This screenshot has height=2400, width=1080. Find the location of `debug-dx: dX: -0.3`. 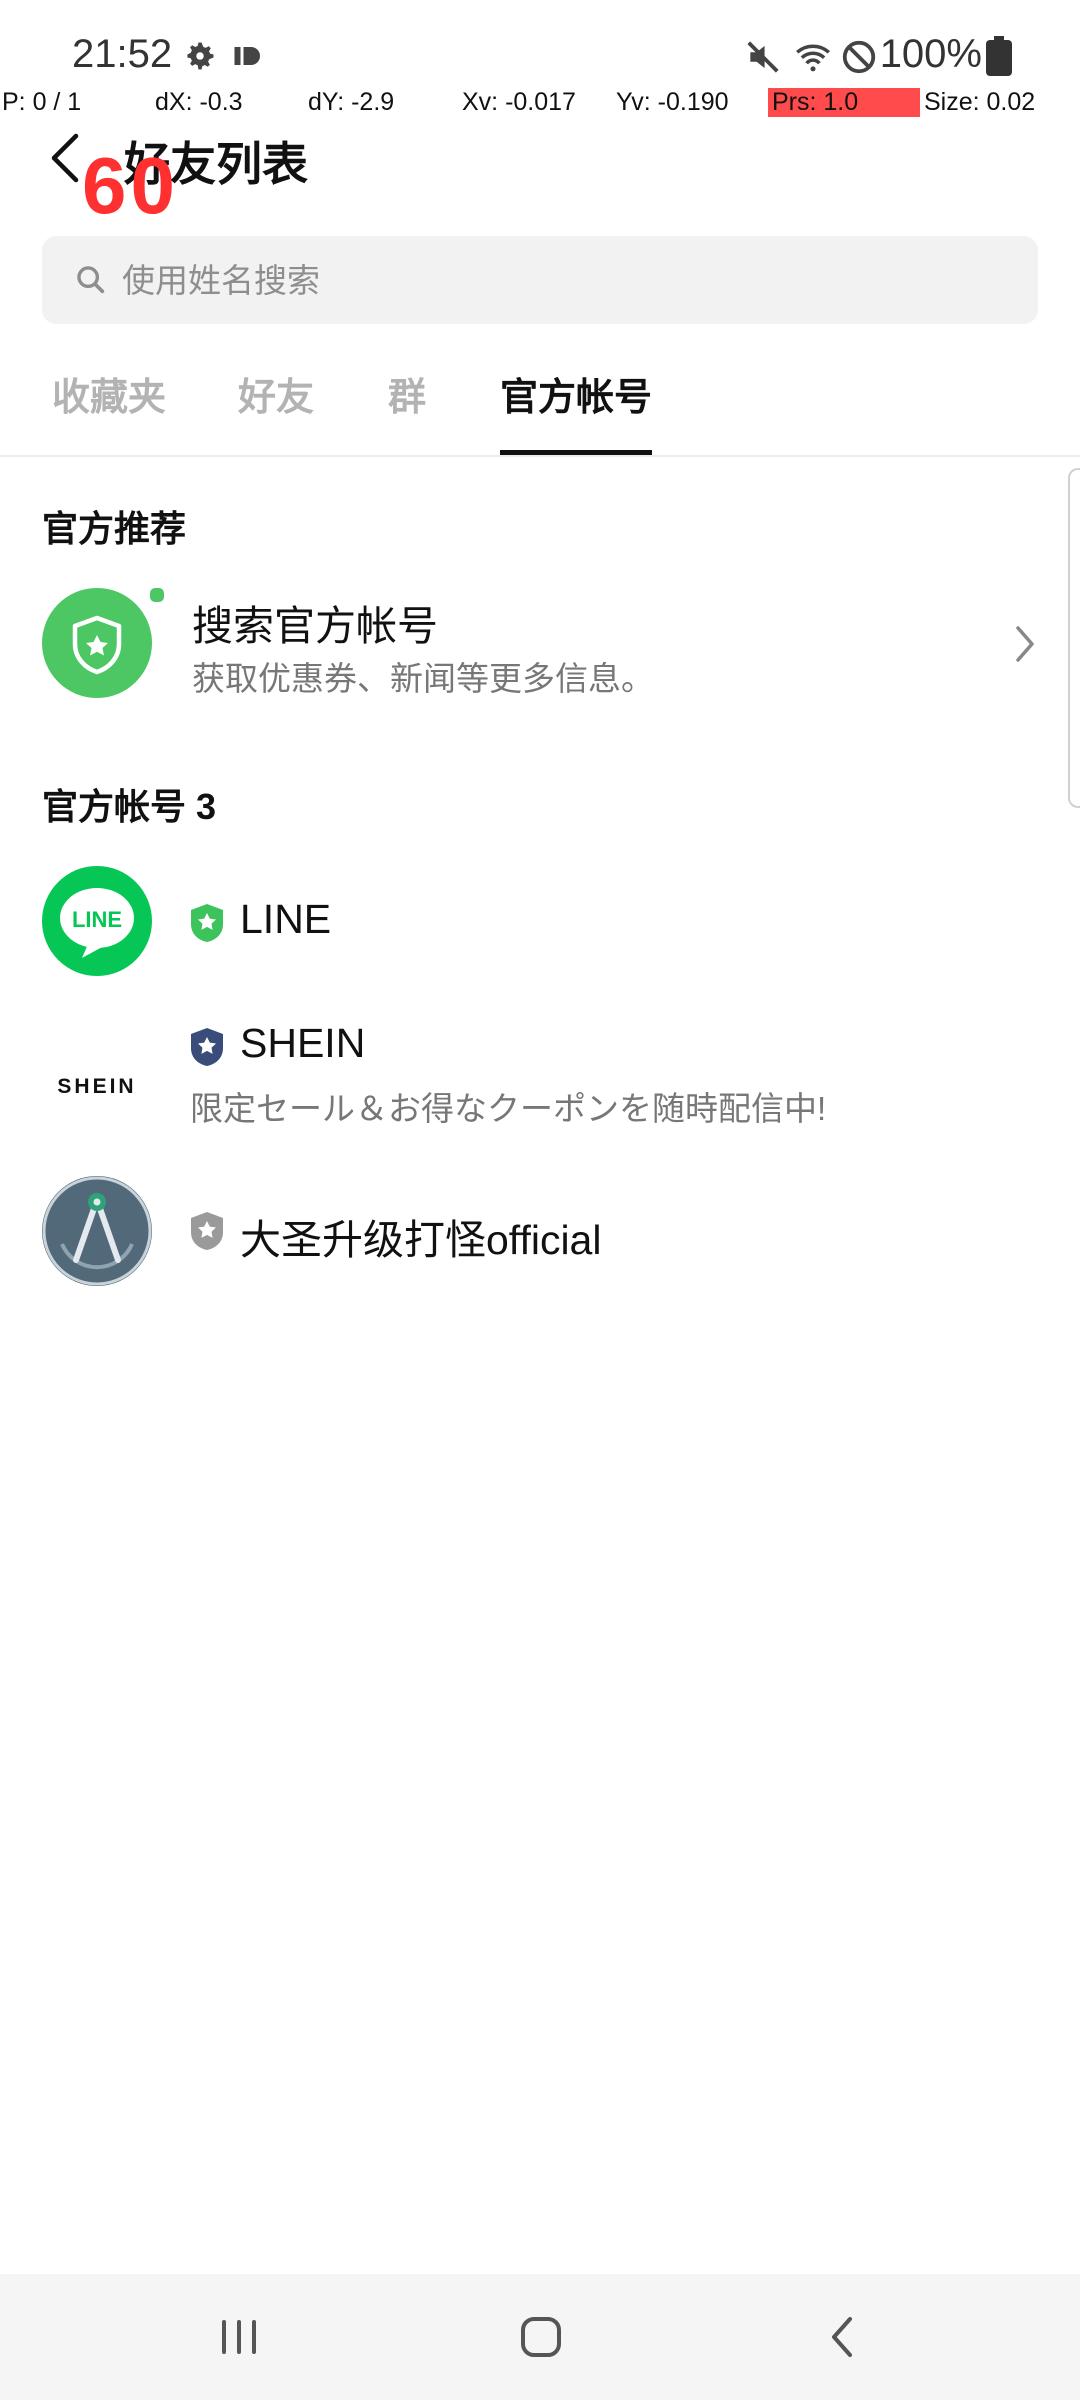

debug-dx: dX: -0.3 is located at coordinates (199, 102).